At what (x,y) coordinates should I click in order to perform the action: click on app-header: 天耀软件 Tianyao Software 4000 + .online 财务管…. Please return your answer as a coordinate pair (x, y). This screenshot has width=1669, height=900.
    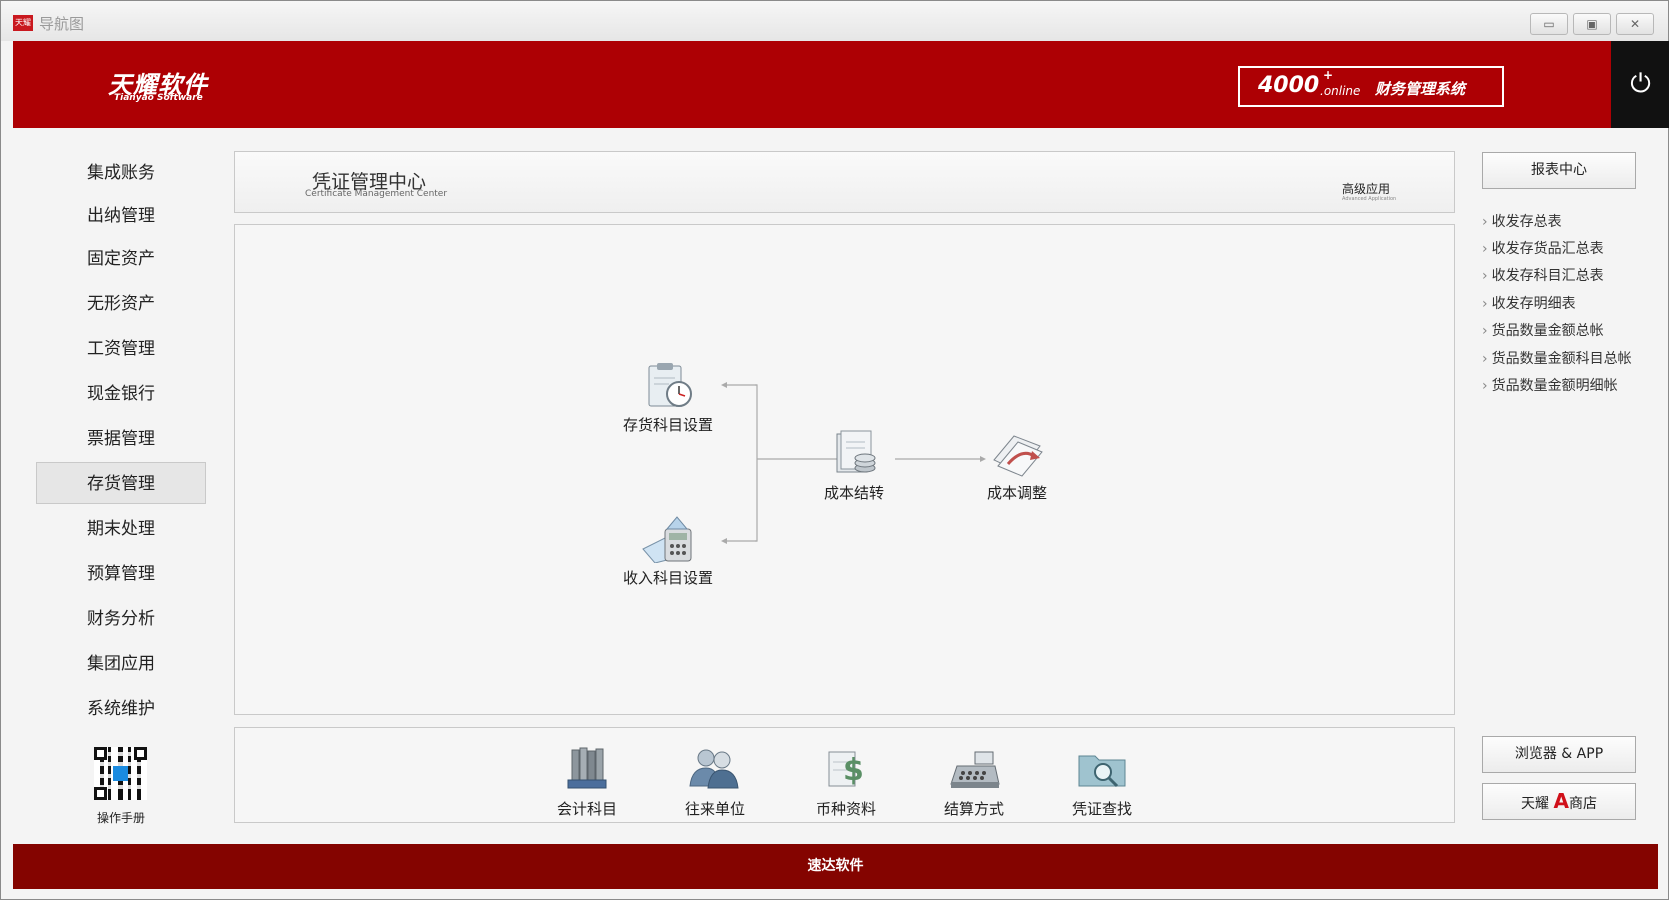
    Looking at the image, I should click on (841, 84).